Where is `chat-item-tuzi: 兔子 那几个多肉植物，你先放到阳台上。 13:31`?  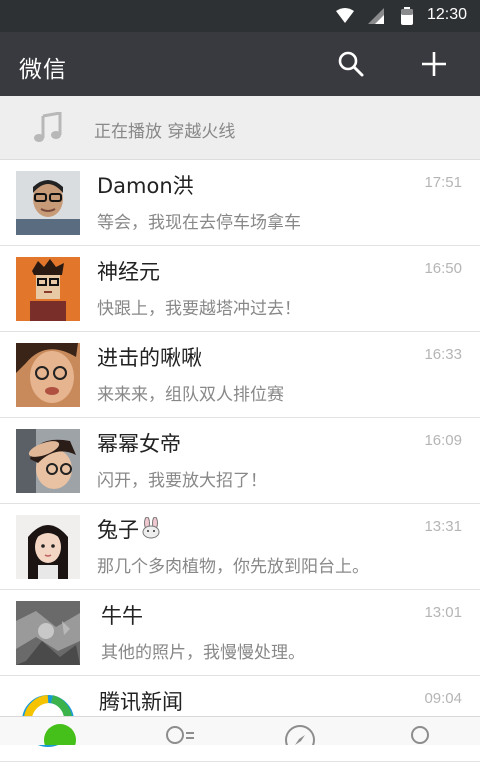
chat-item-tuzi: 兔子 那几个多肉植物，你先放到阳台上。 13:31 is located at coordinates (240, 547).